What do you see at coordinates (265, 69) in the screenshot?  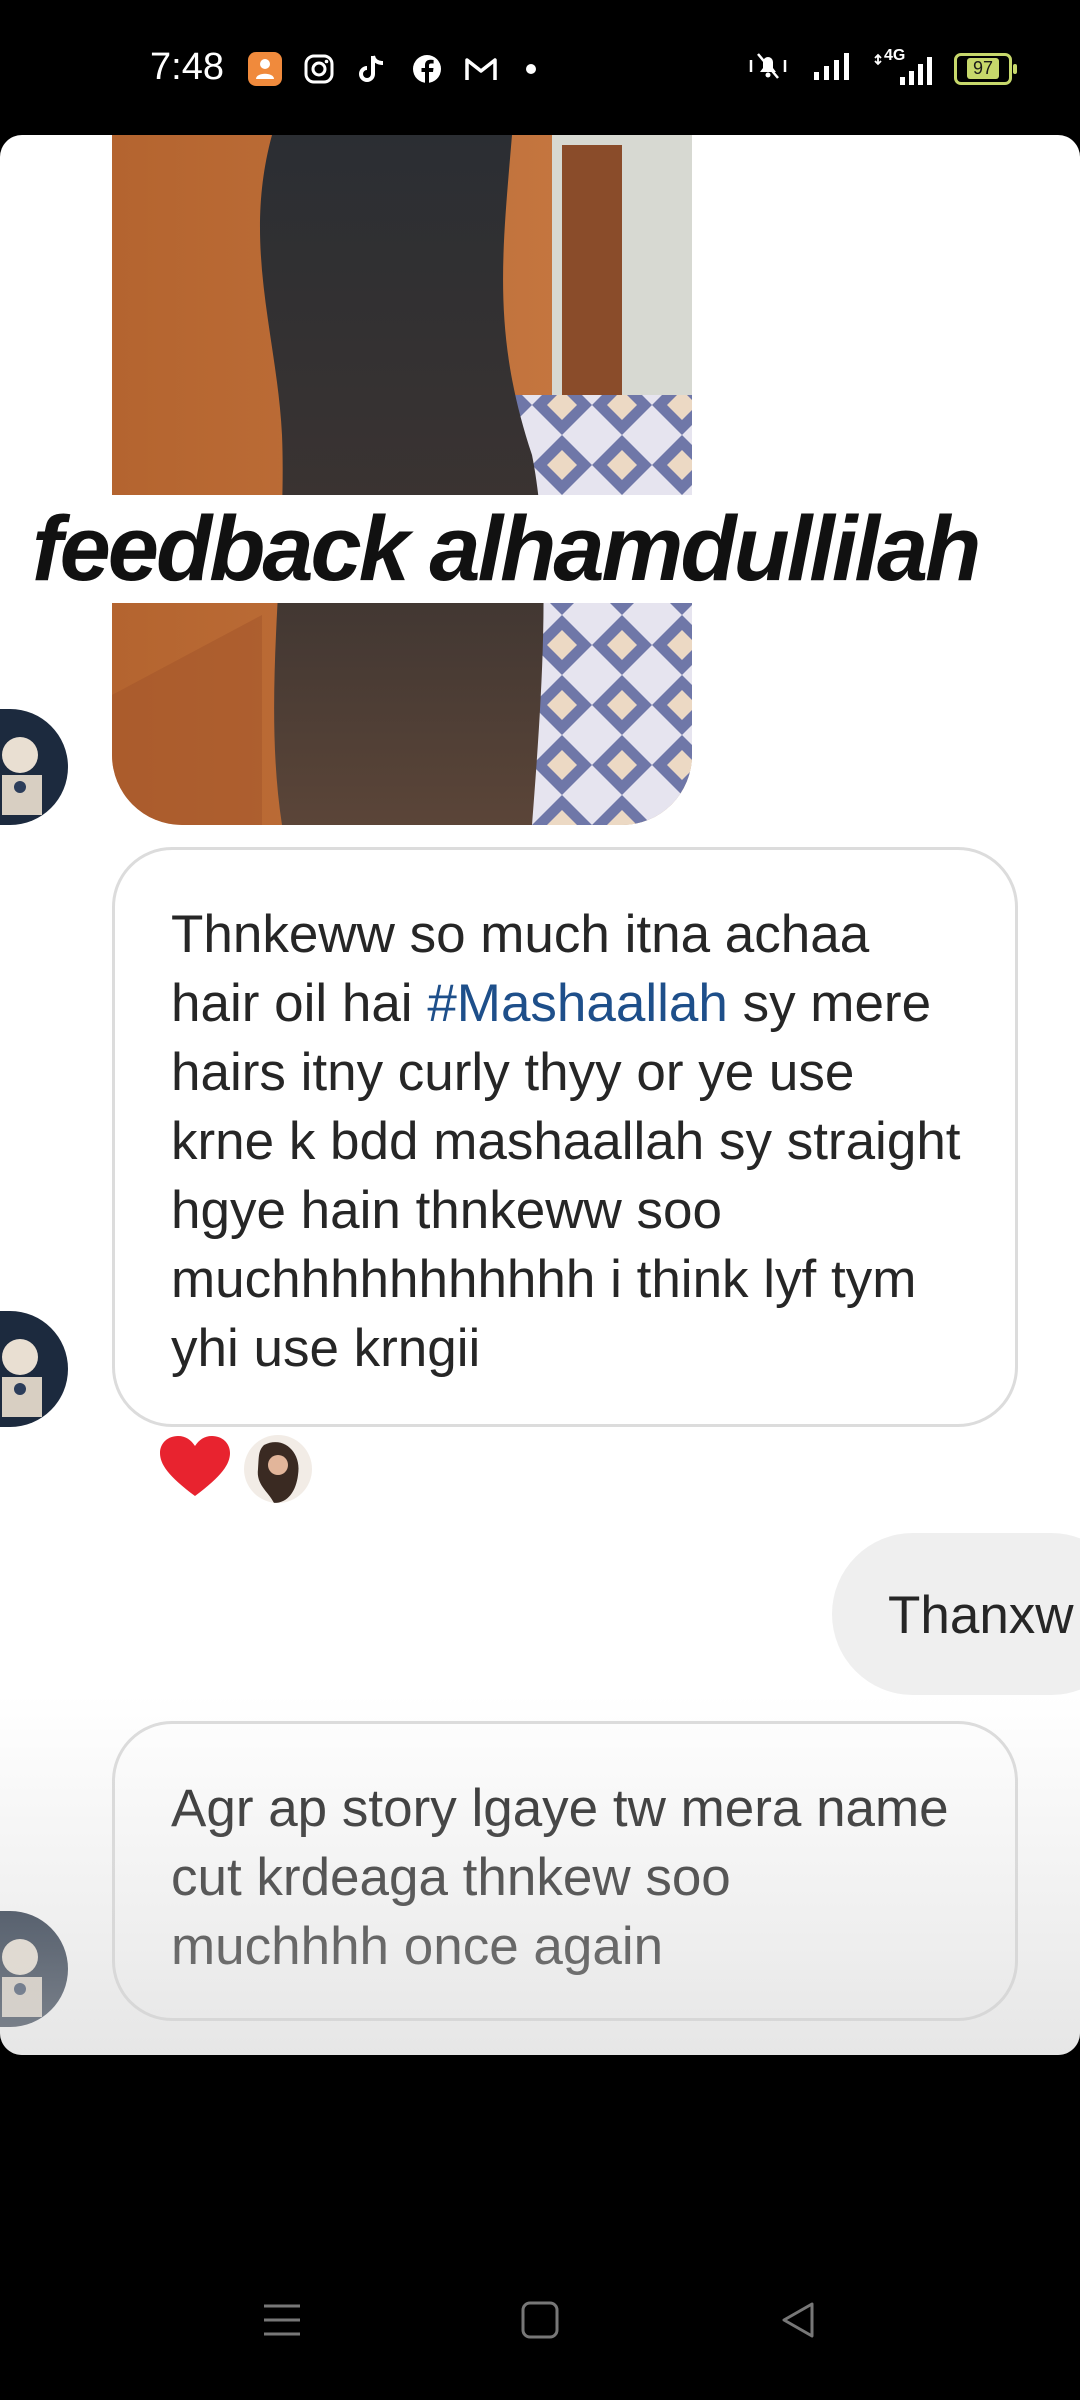 I see `contact-icon` at bounding box center [265, 69].